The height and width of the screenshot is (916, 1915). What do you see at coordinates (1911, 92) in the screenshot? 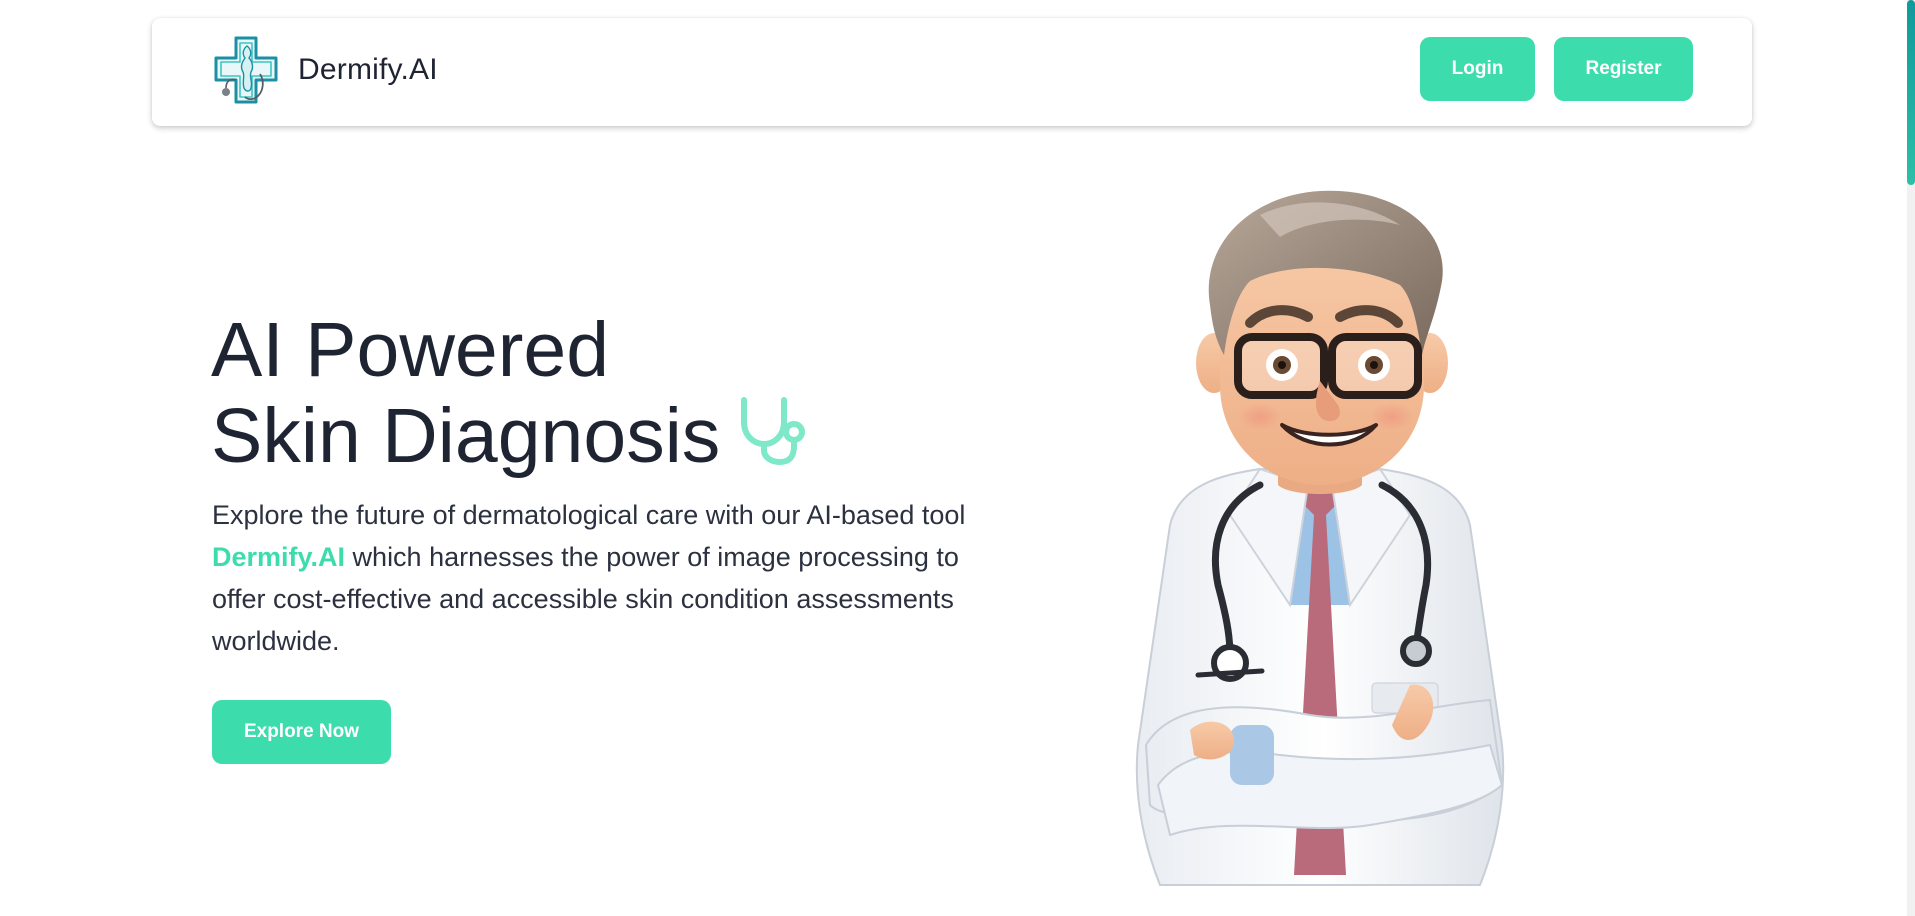
I see `scrollbar-thumb` at bounding box center [1911, 92].